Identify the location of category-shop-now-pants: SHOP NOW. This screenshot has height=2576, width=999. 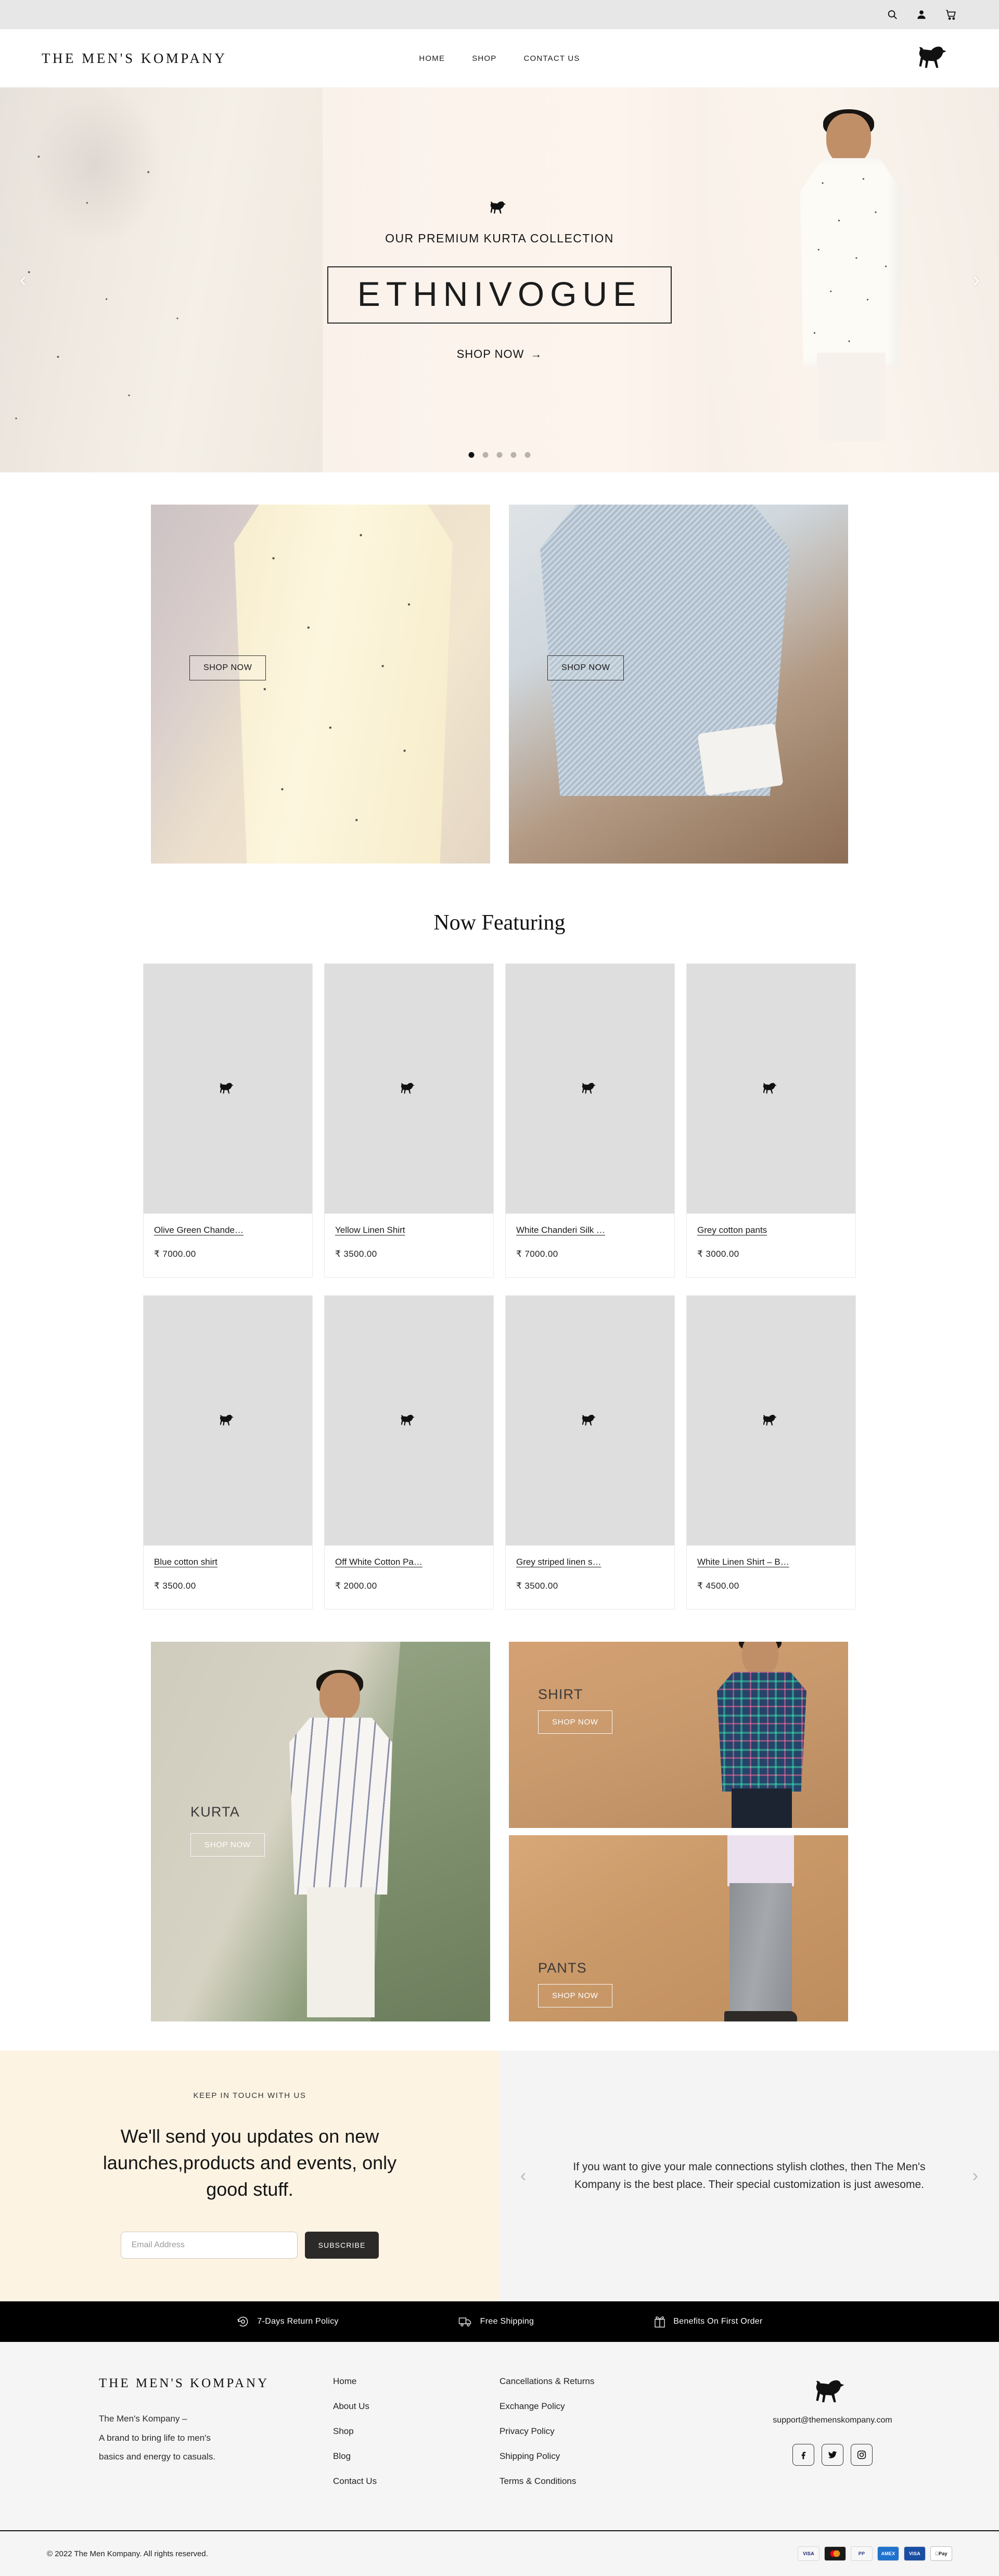
(575, 1995).